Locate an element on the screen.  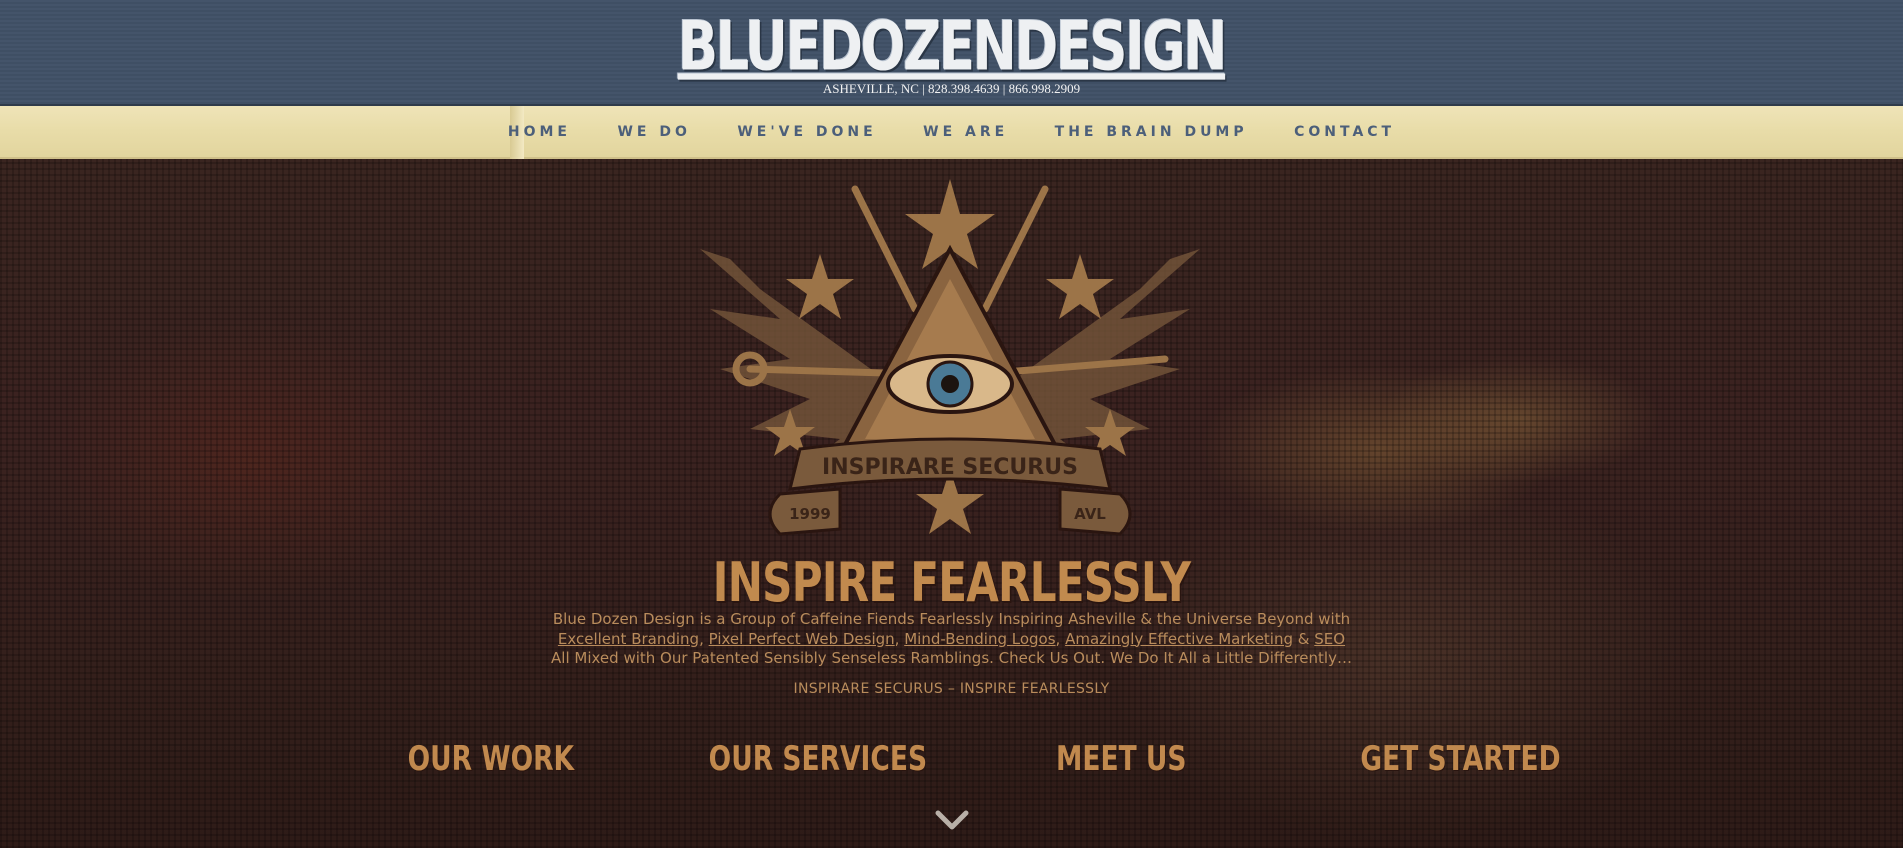
branding-link: Excellent Branding is located at coordinates (628, 639).